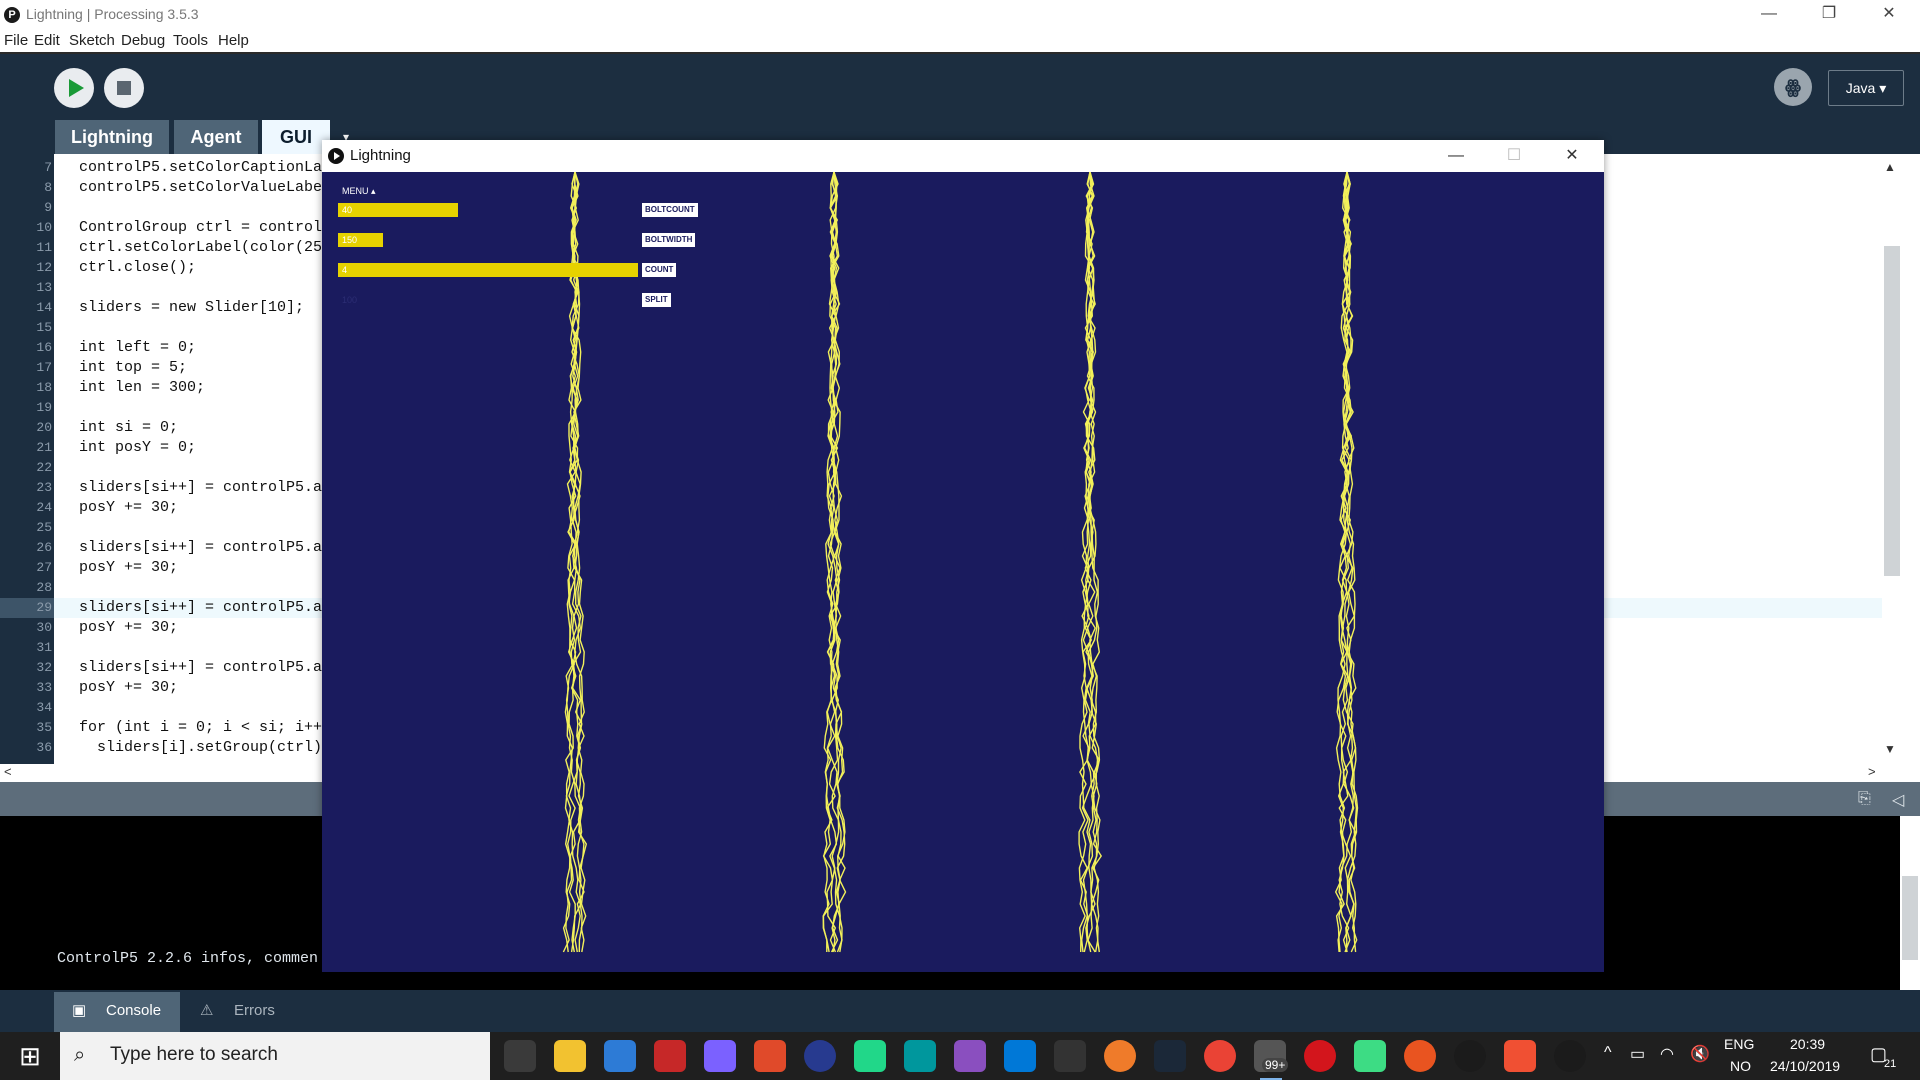 The width and height of the screenshot is (1920, 1080). I want to click on menu-edit: Edit, so click(47, 40).